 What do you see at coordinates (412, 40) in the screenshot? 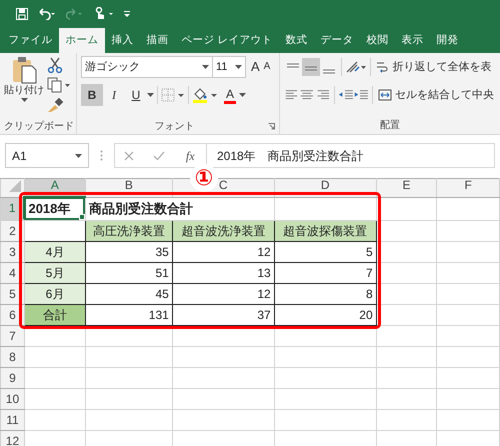
I see `ribbon-tab: 表示` at bounding box center [412, 40].